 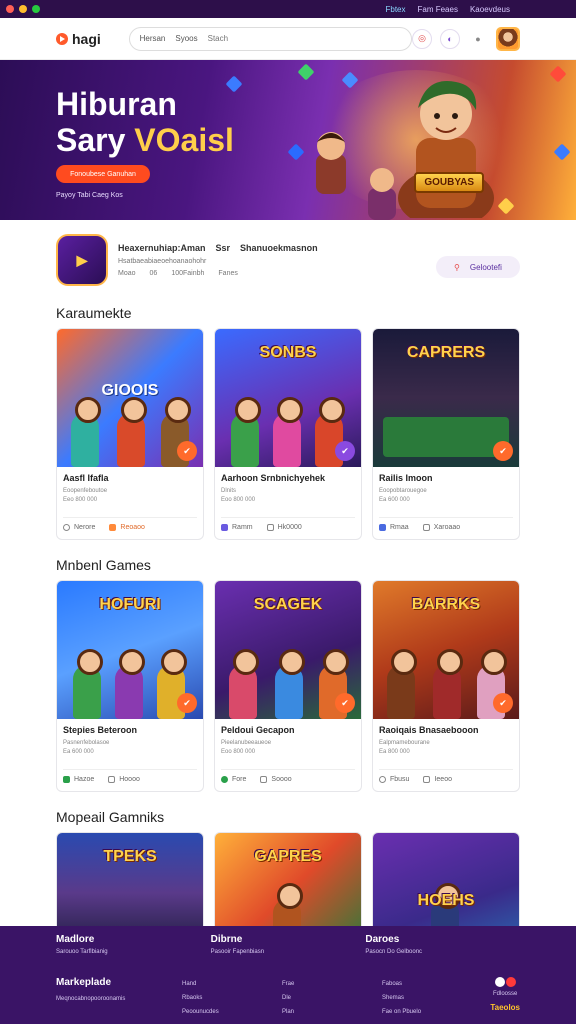 What do you see at coordinates (446, 437) in the screenshot?
I see `arcade-table` at bounding box center [446, 437].